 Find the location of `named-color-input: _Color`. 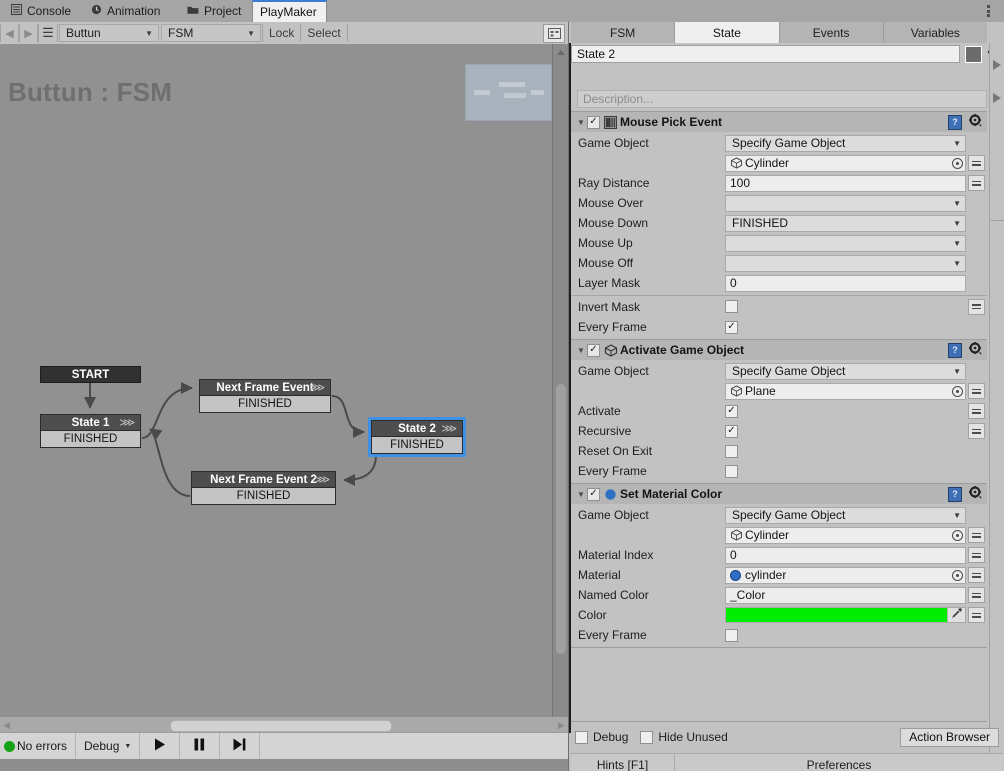

named-color-input: _Color is located at coordinates (845, 595).